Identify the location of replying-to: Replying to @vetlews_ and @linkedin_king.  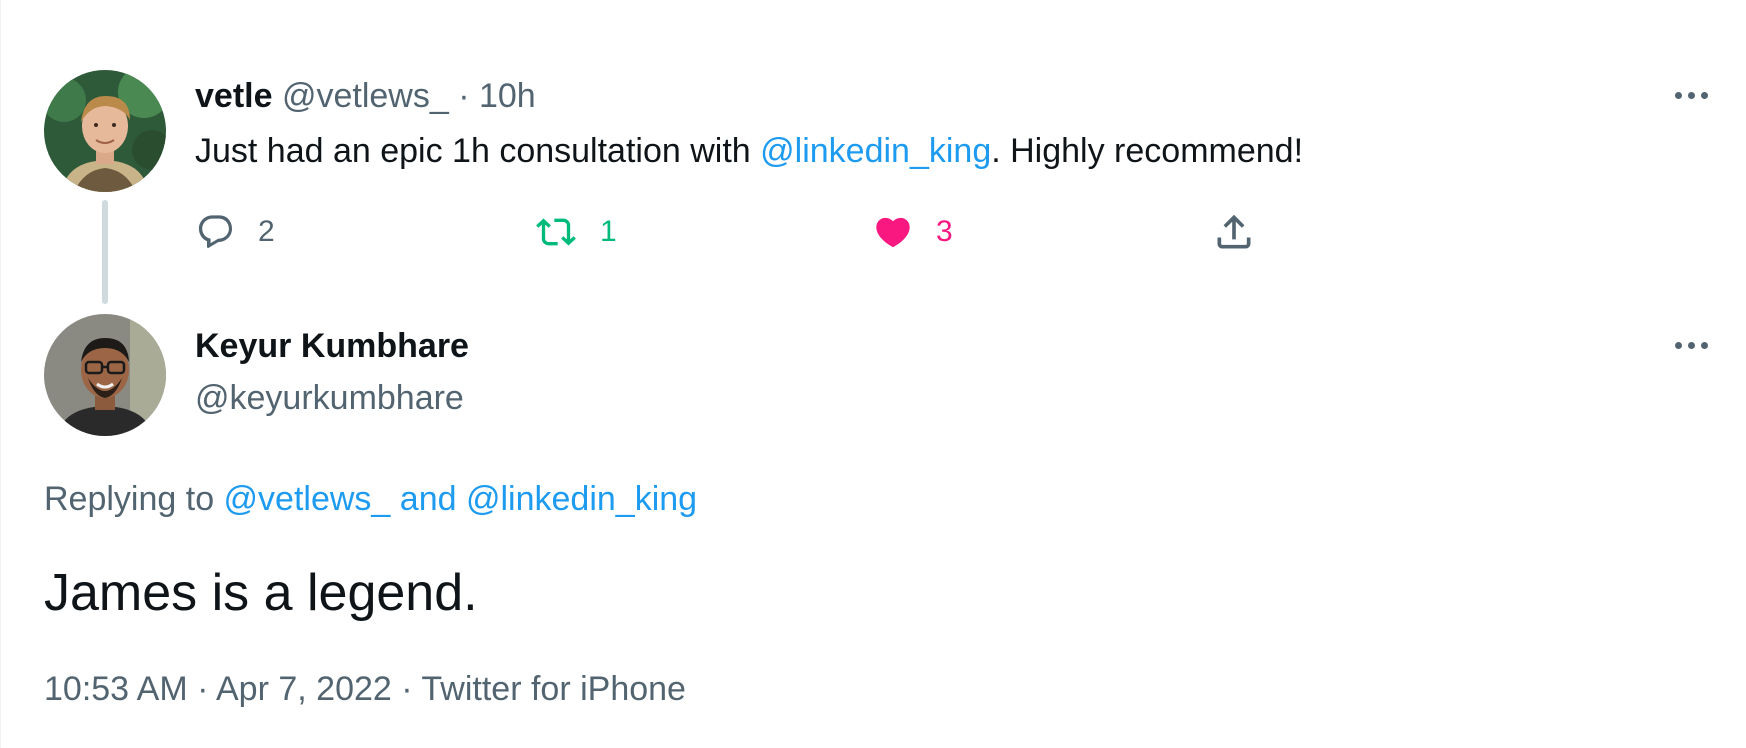
(370, 499).